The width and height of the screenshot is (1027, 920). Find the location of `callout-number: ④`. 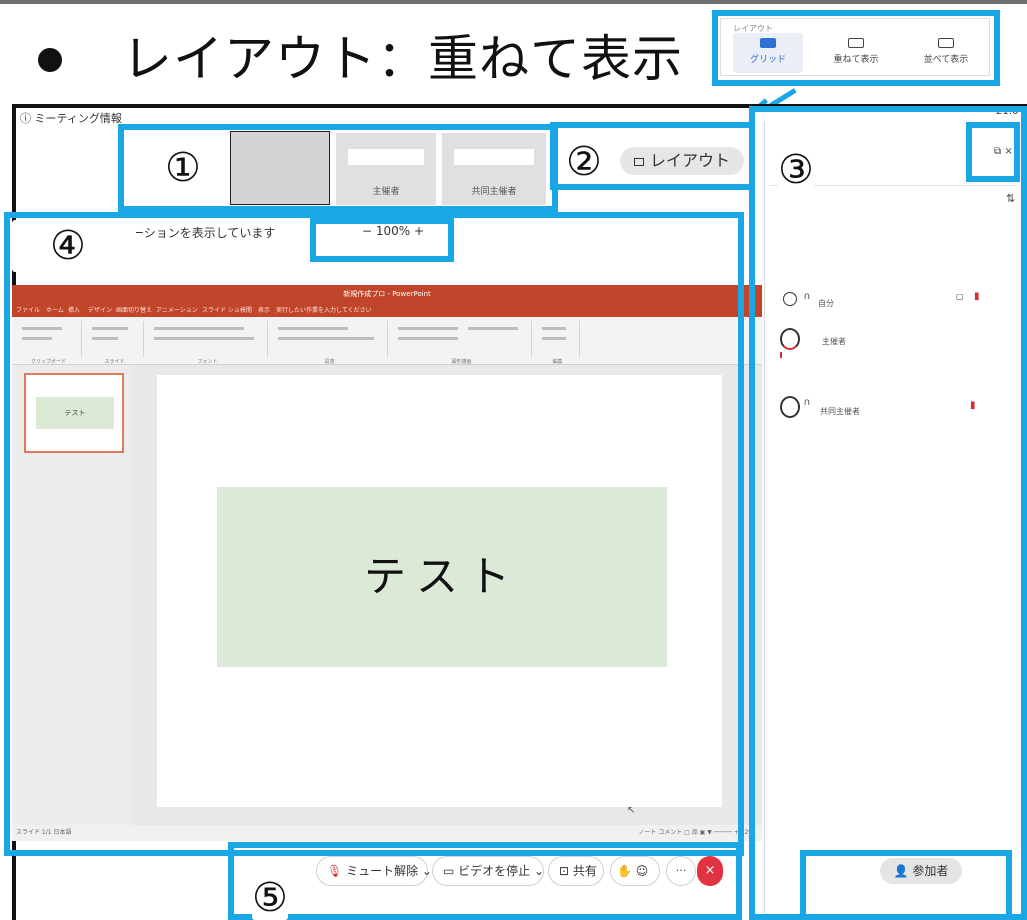

callout-number: ④ is located at coordinates (74, 246).